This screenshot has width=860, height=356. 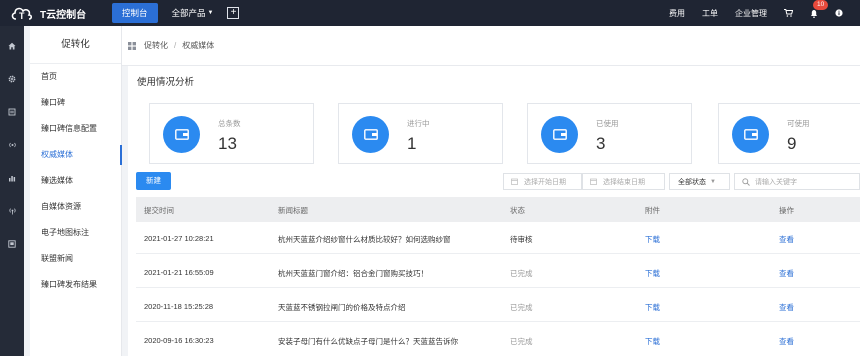 I want to click on search-icon, so click(x=746, y=181).